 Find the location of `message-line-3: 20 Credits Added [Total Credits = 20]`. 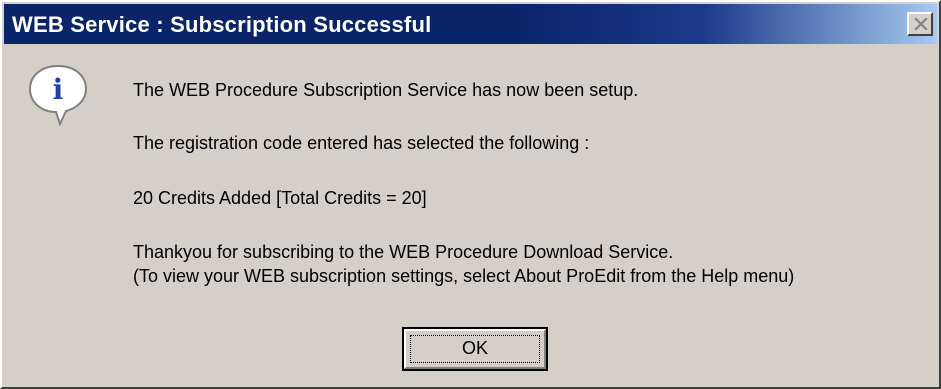

message-line-3: 20 Credits Added [Total Credits = 20] is located at coordinates (280, 198).